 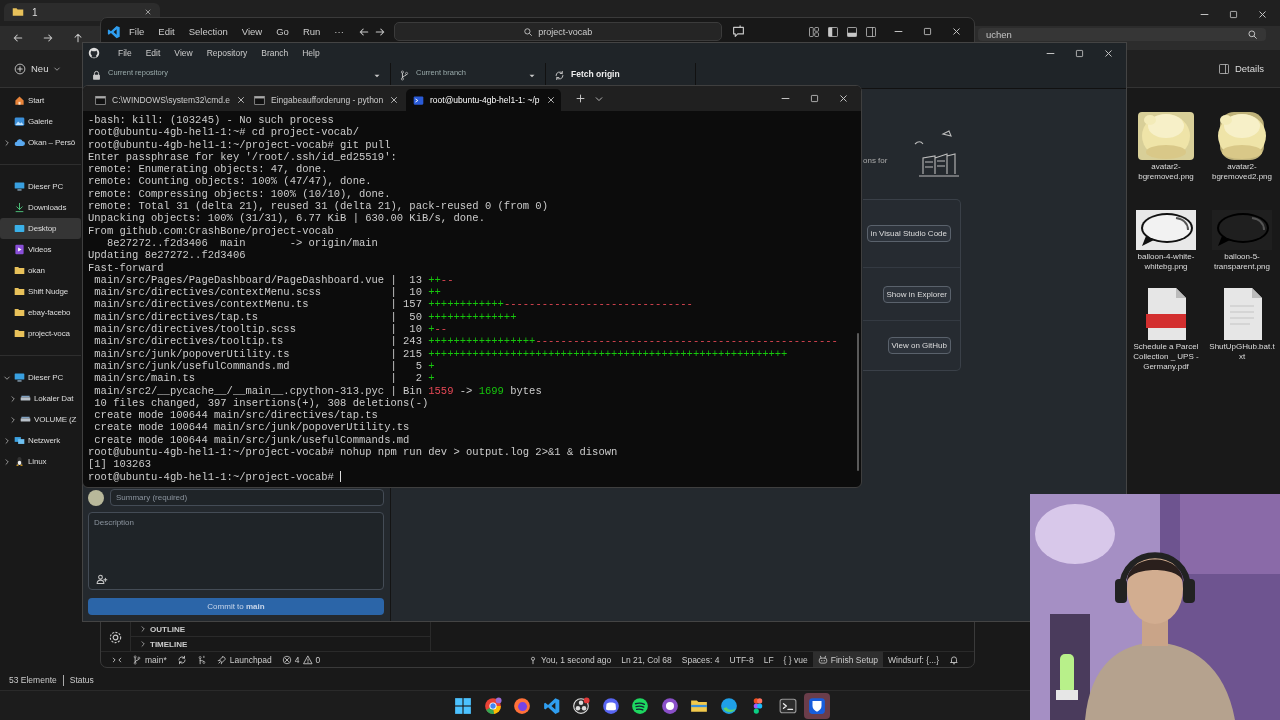 What do you see at coordinates (741, 659) in the screenshot?
I see `status-item: UTF-8` at bounding box center [741, 659].